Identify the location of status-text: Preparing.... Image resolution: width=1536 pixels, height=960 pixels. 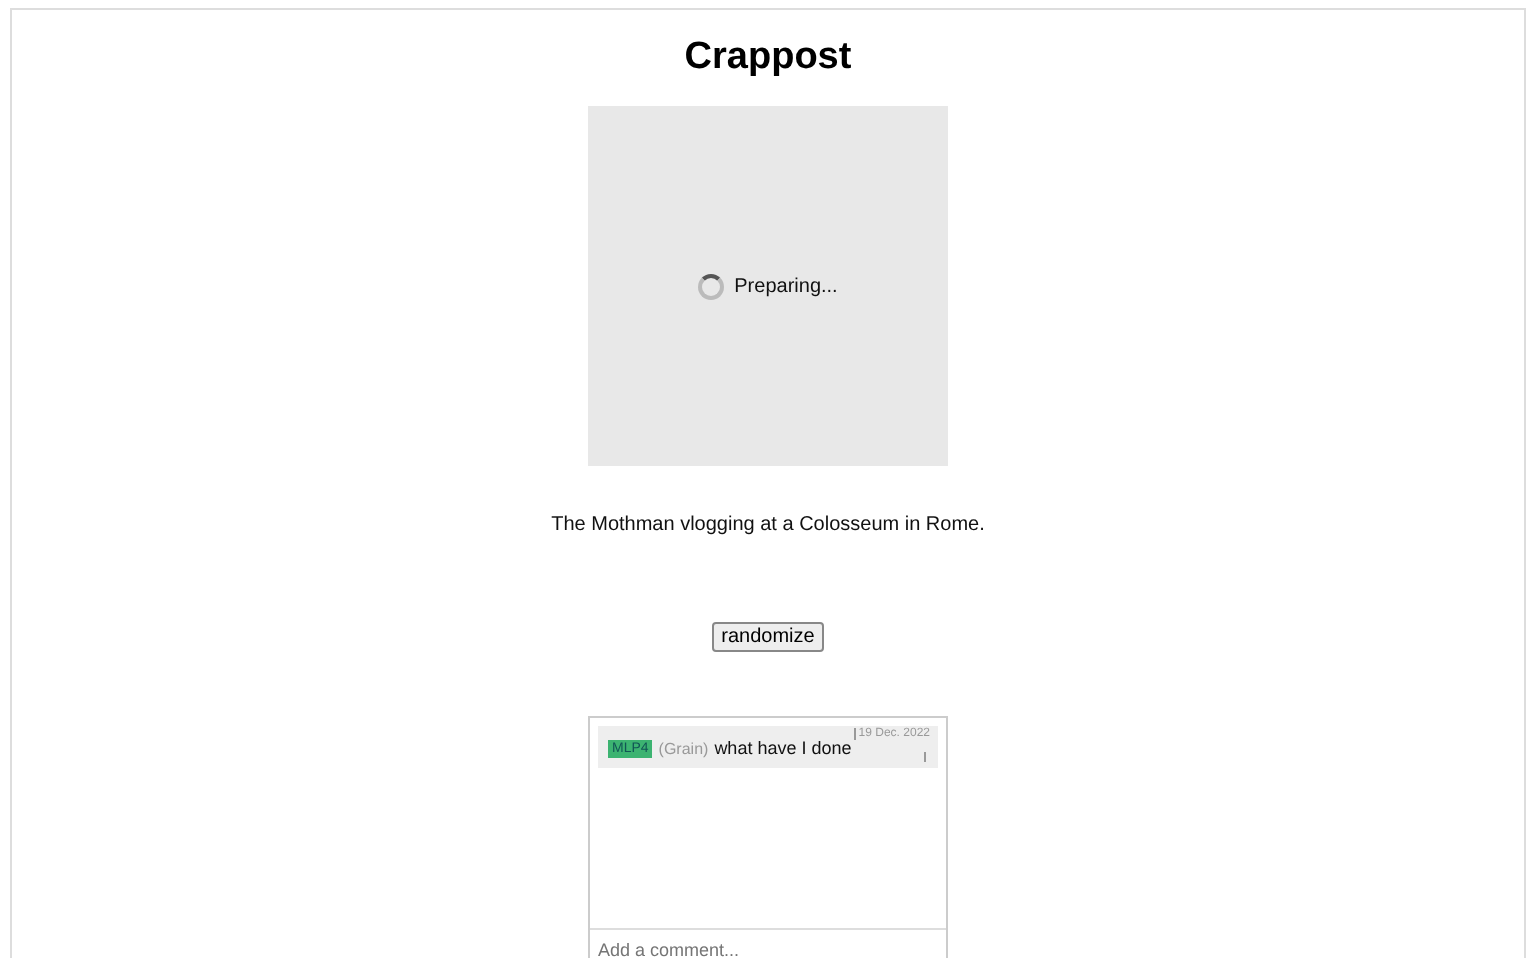
(786, 286).